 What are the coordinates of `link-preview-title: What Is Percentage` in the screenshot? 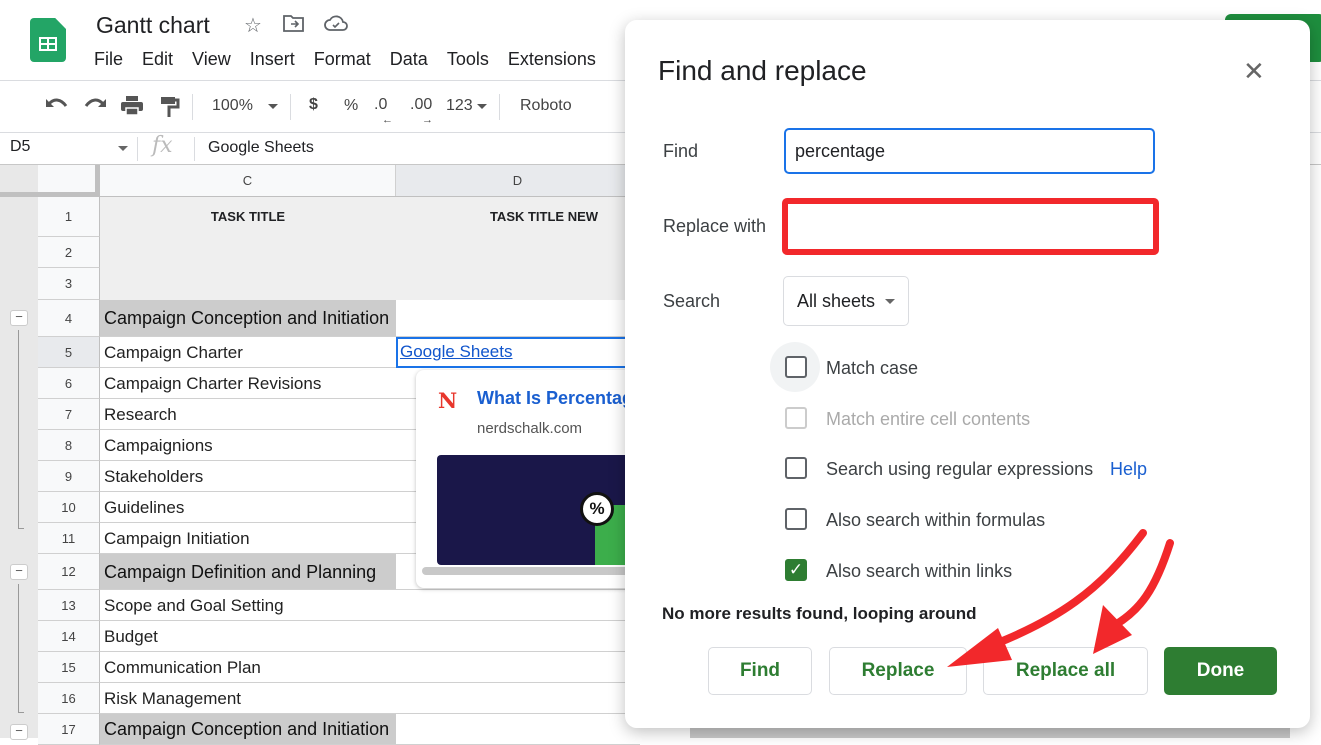 It's located at (558, 398).